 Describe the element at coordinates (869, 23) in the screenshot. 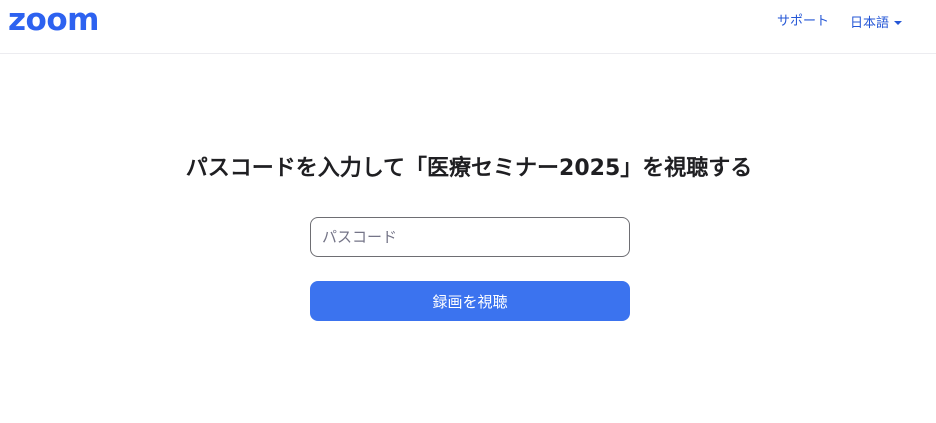

I see `language-label: 日本語` at that location.